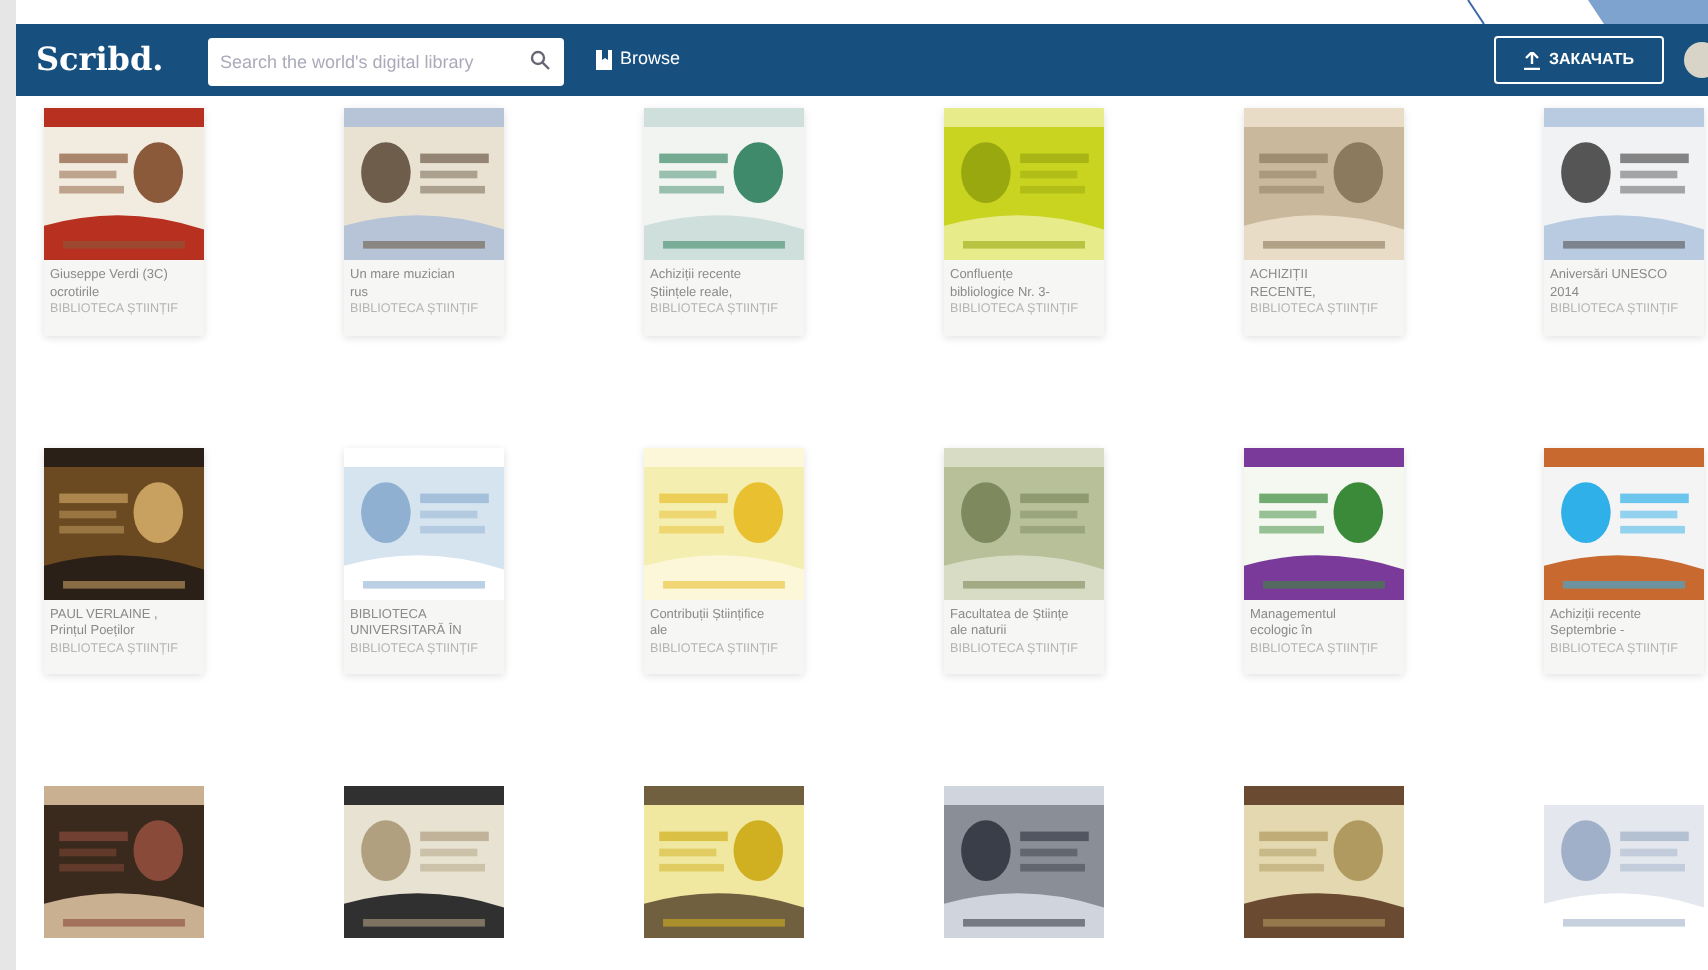  Describe the element at coordinates (604, 60) in the screenshot. I see `bookmark-icon` at that location.